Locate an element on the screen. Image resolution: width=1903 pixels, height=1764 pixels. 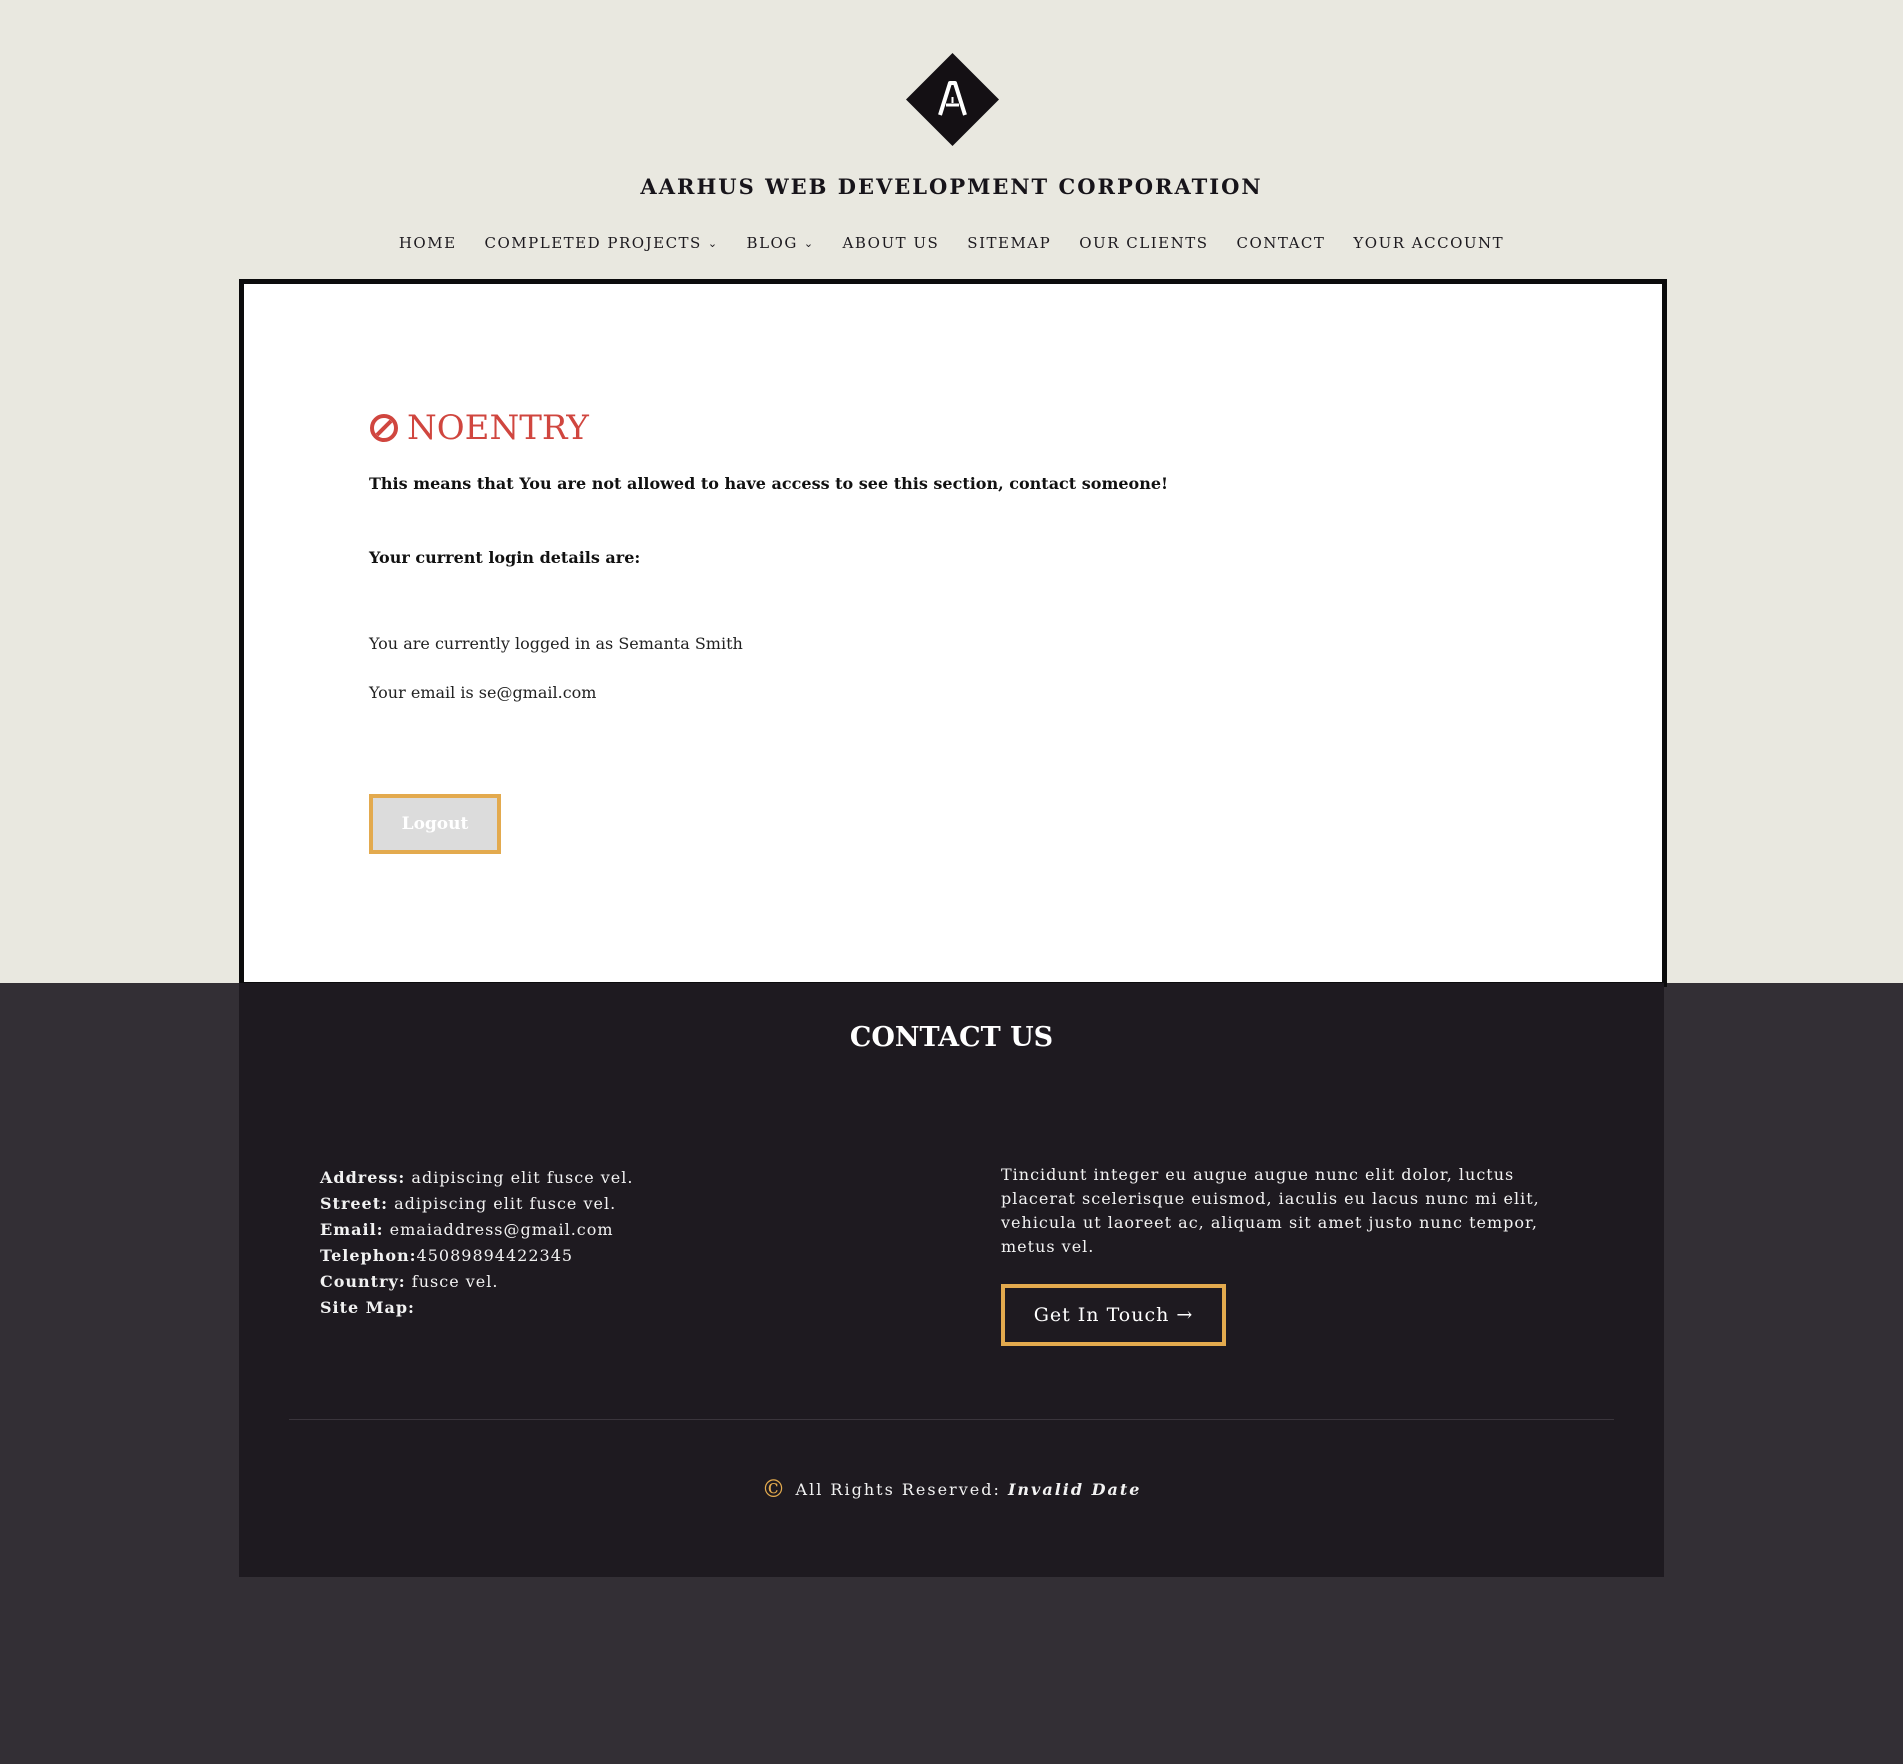
copyright-icon: © is located at coordinates (774, 1489).